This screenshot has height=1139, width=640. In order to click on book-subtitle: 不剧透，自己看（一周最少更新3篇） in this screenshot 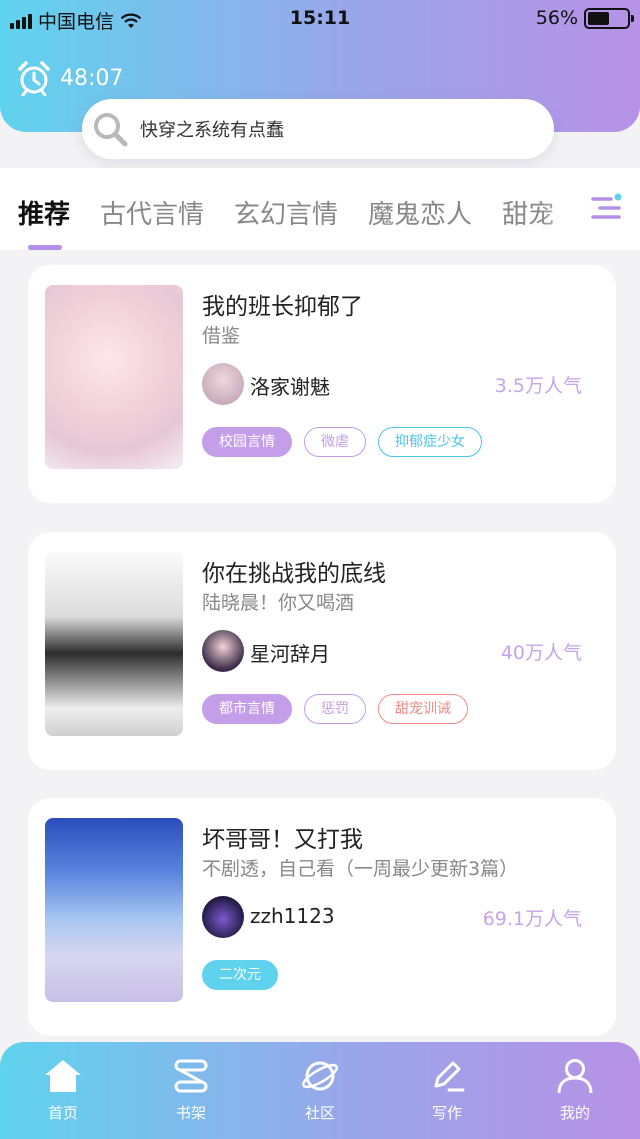, I will do `click(360, 869)`.